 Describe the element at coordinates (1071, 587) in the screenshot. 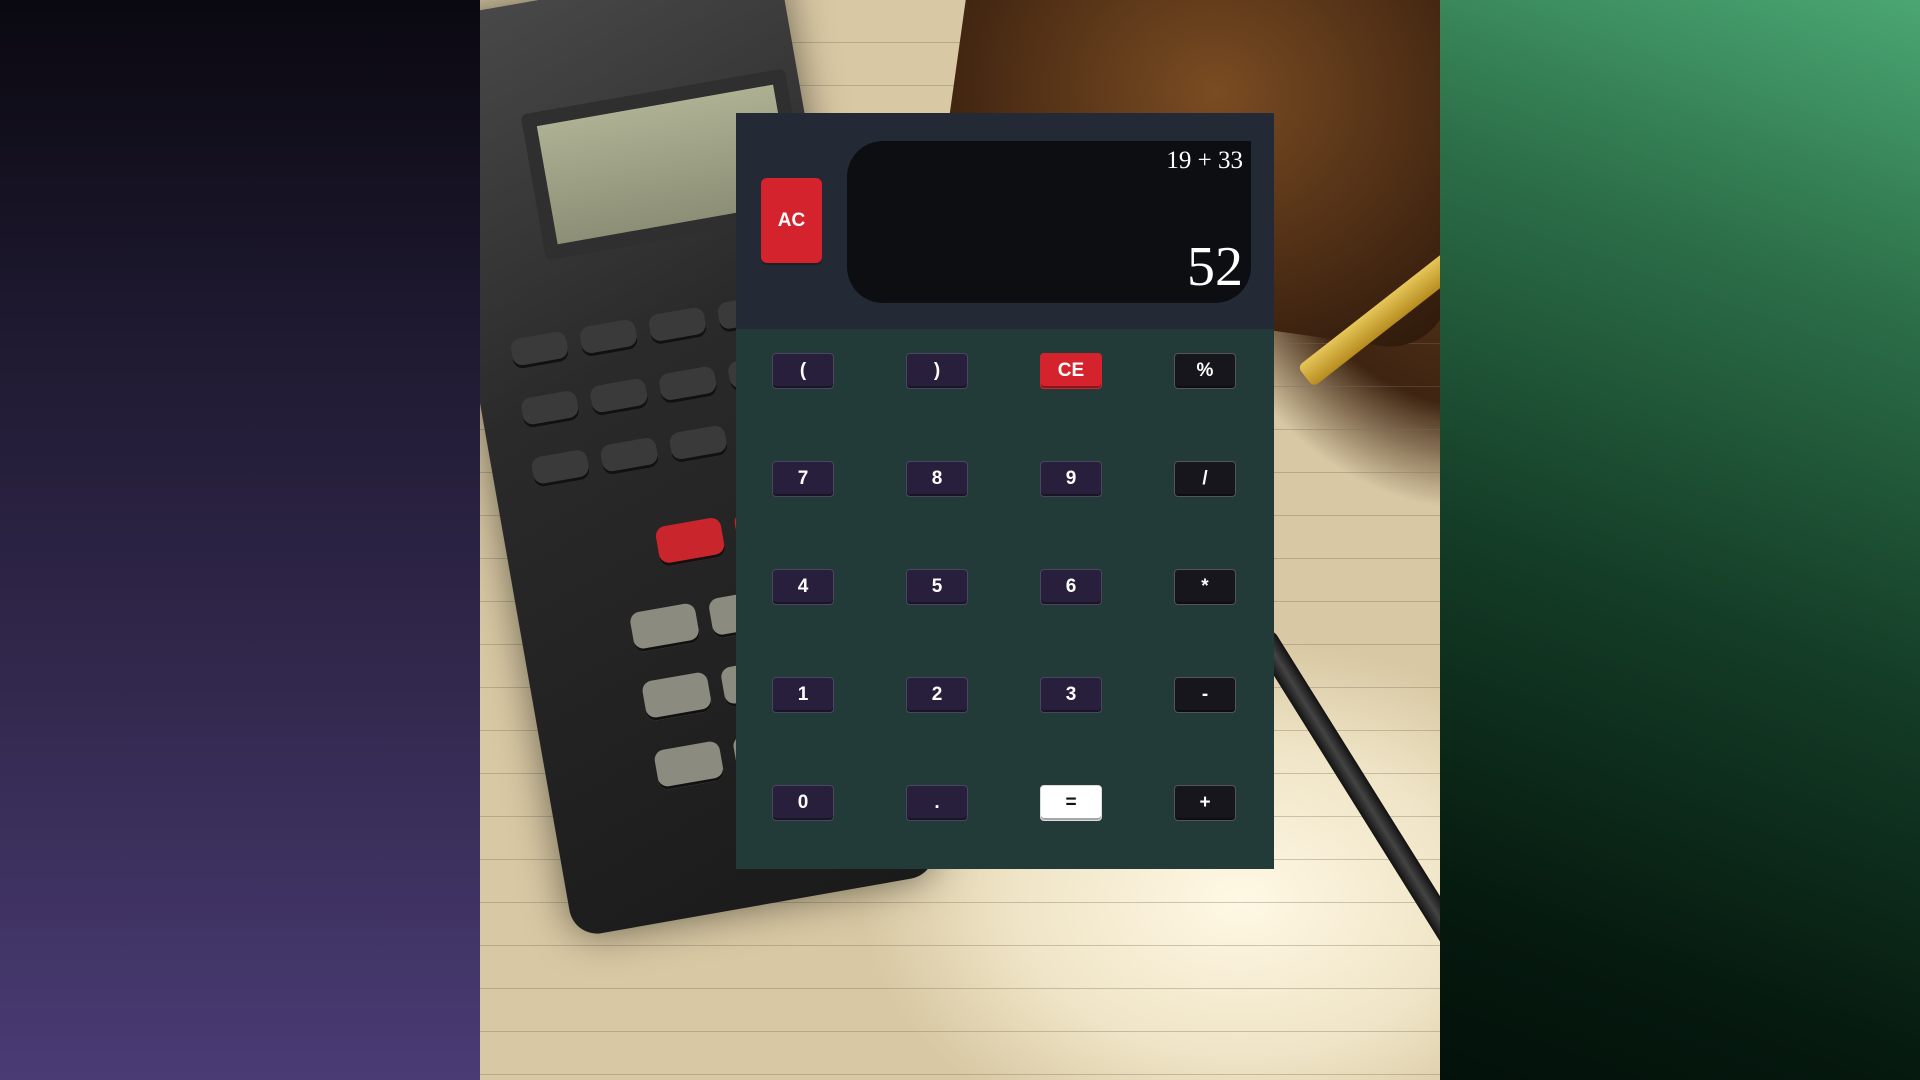

I see `digit-6-key: 6` at that location.